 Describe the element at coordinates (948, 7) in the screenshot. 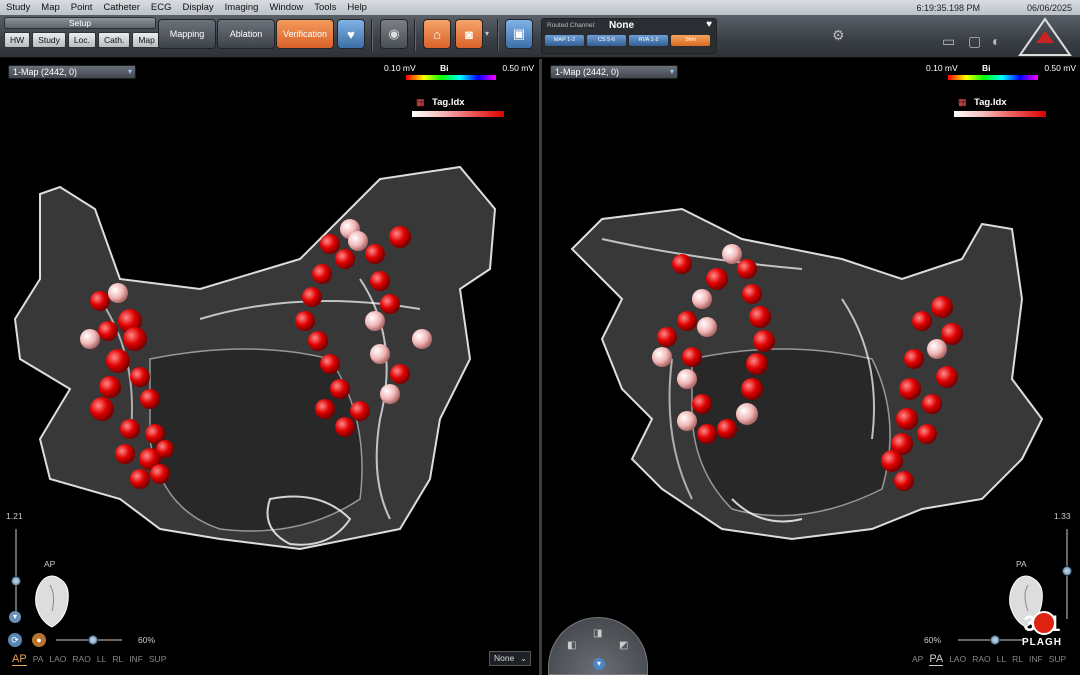

I see `clock: 6:19:35.198 PM` at that location.